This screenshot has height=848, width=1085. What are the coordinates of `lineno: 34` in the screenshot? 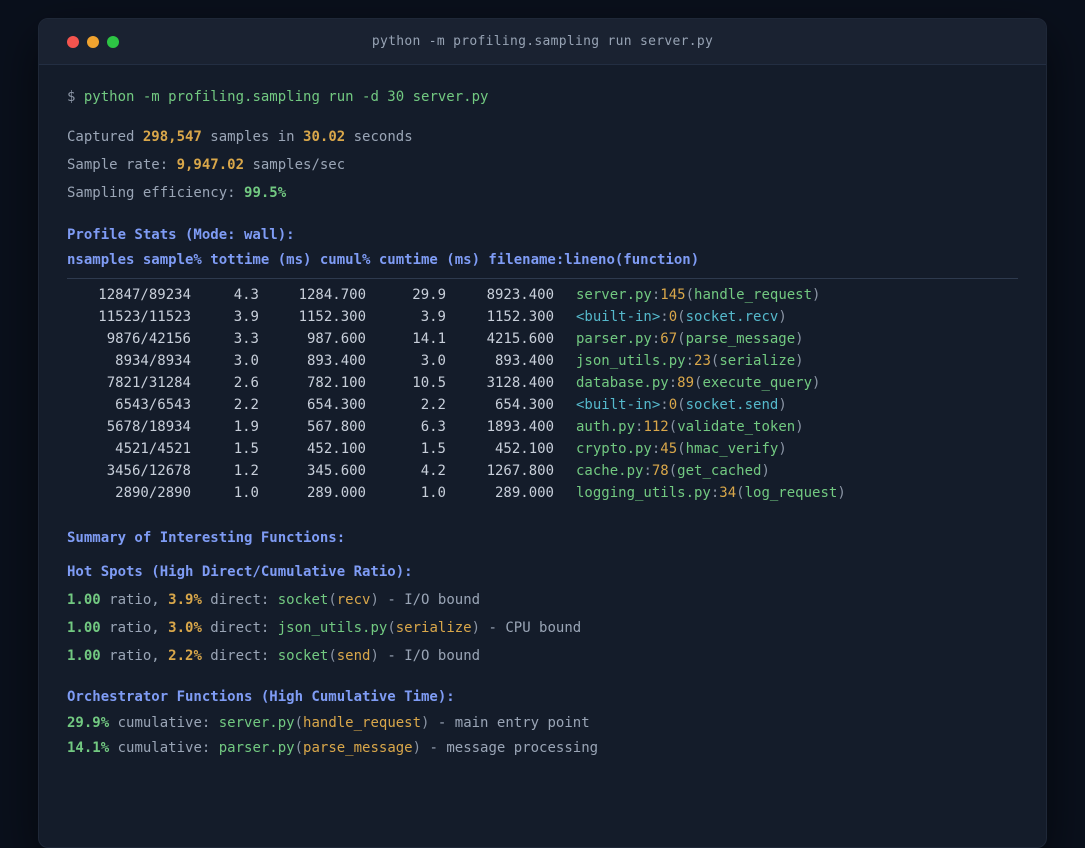 It's located at (728, 493).